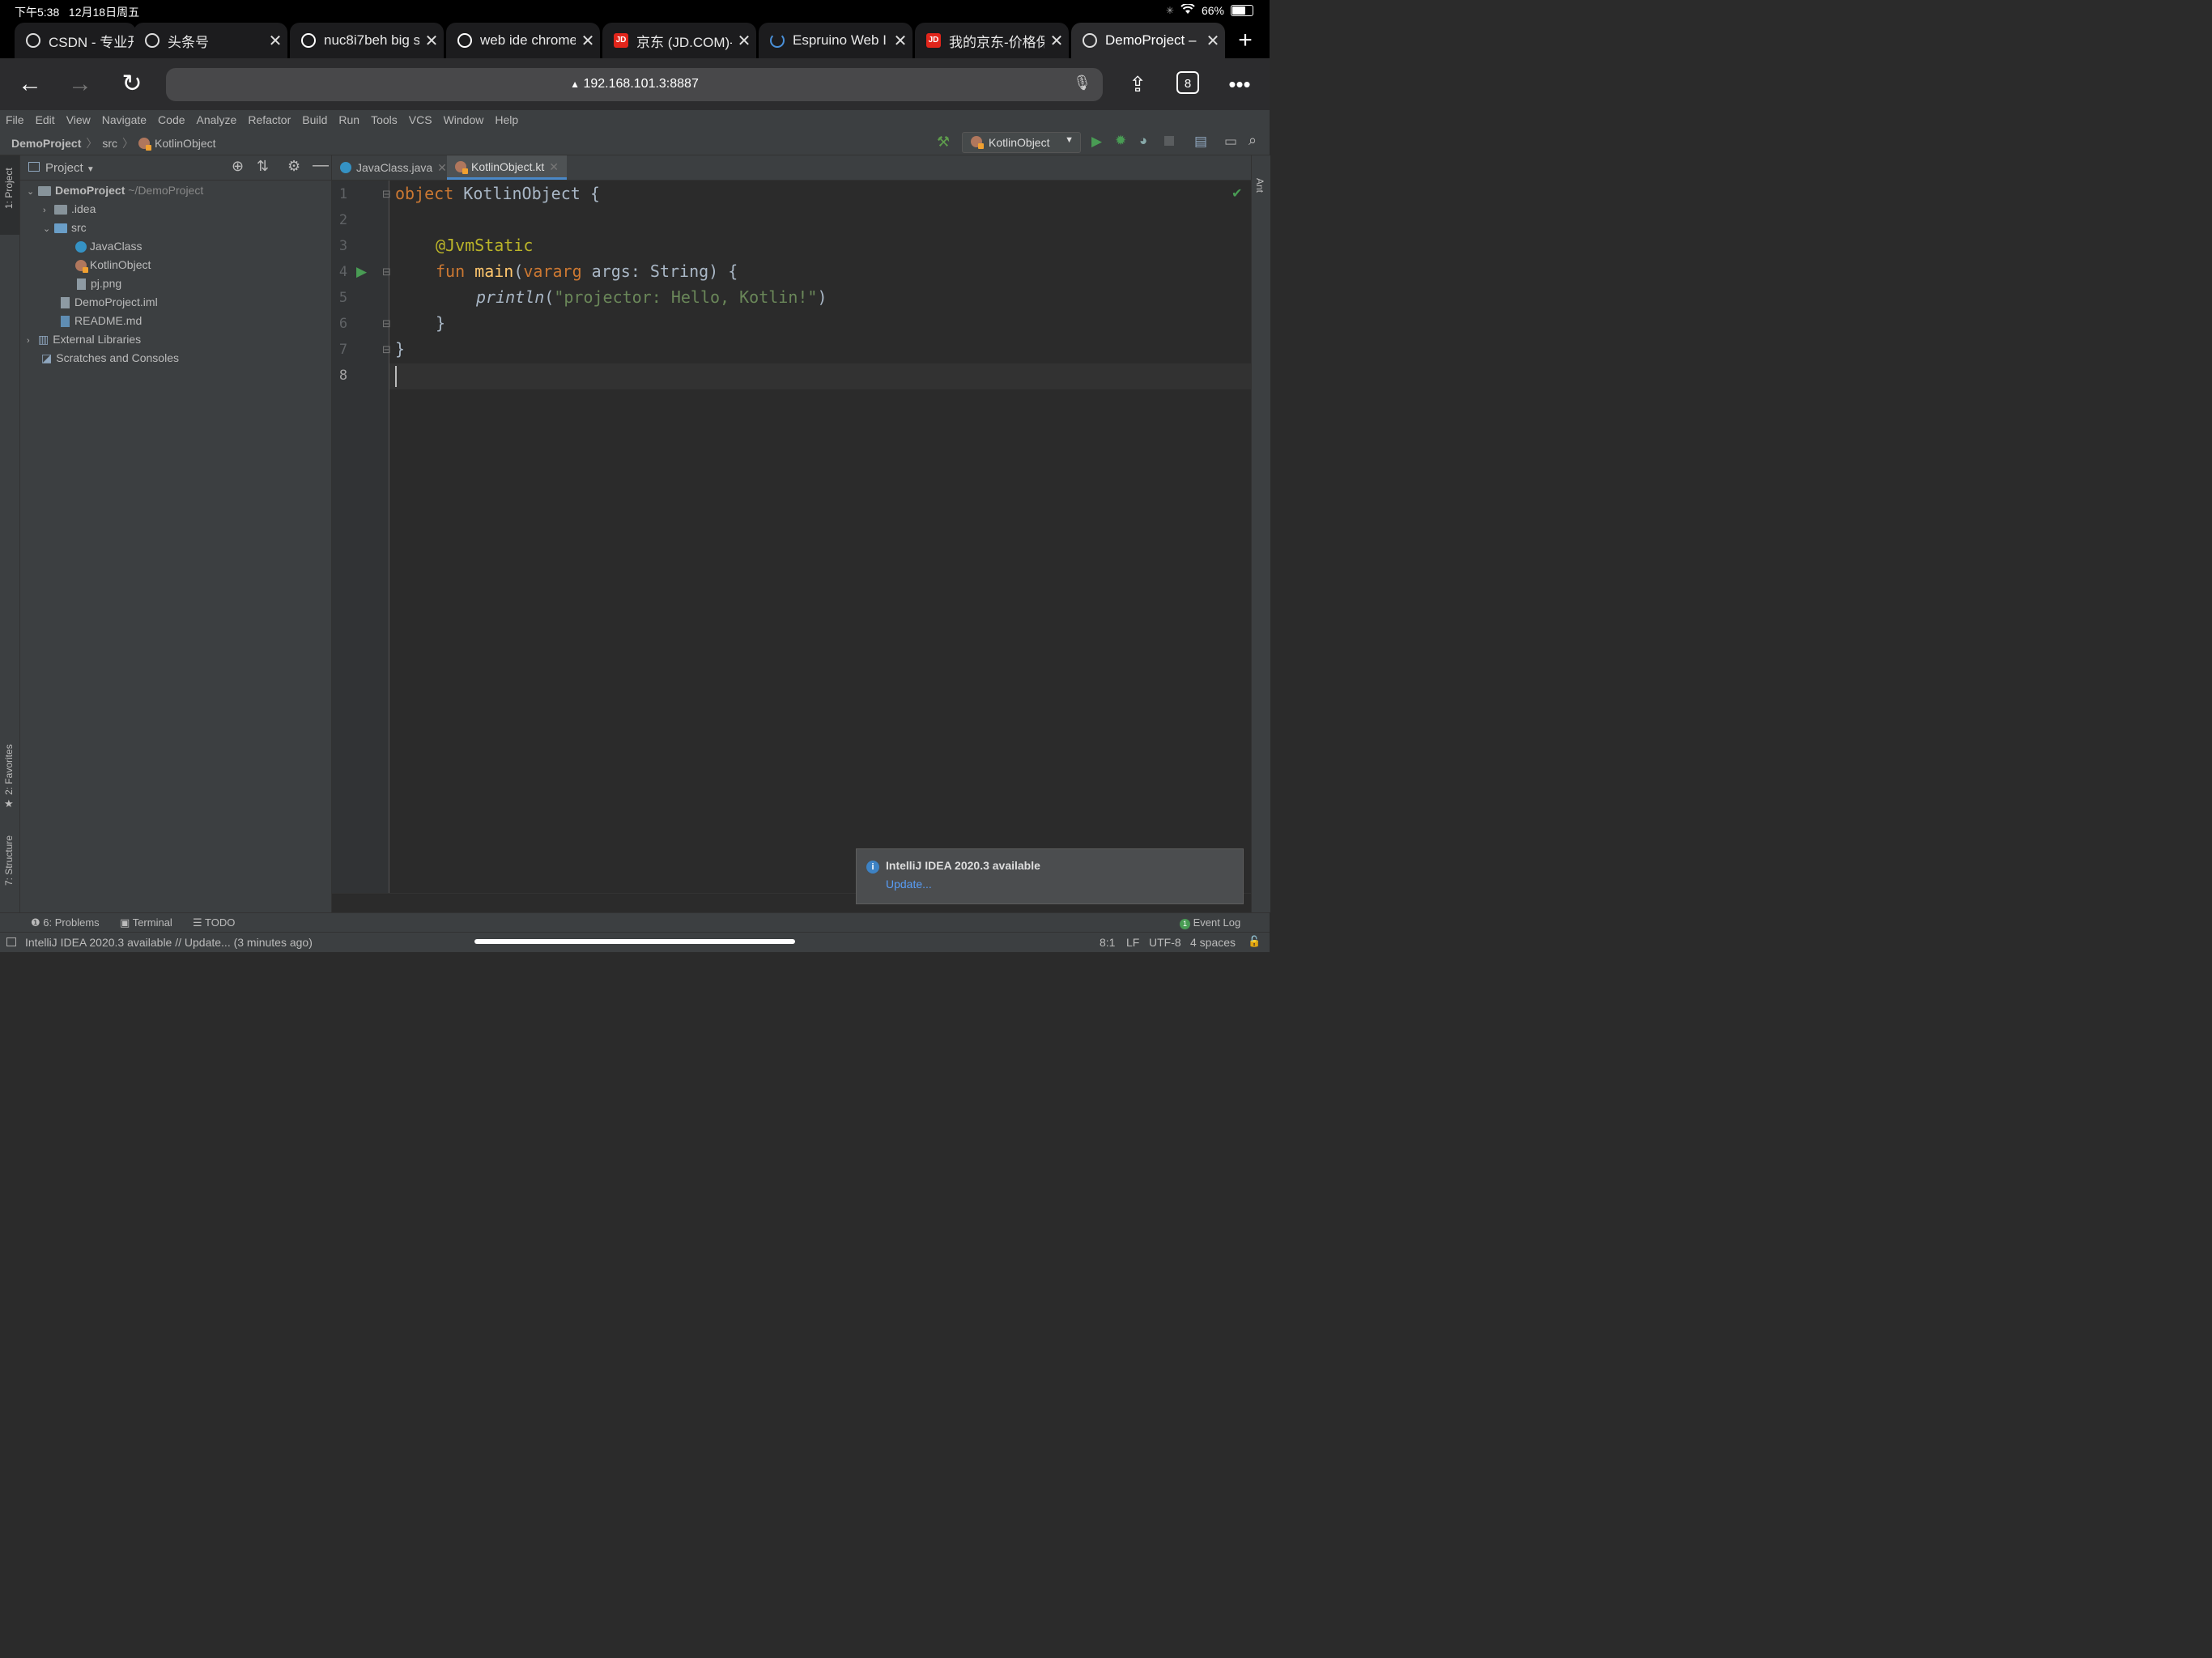 This screenshot has width=2212, height=1658. I want to click on address-bar: ▲ 192.168.101.3:8887 🎙, so click(635, 84).